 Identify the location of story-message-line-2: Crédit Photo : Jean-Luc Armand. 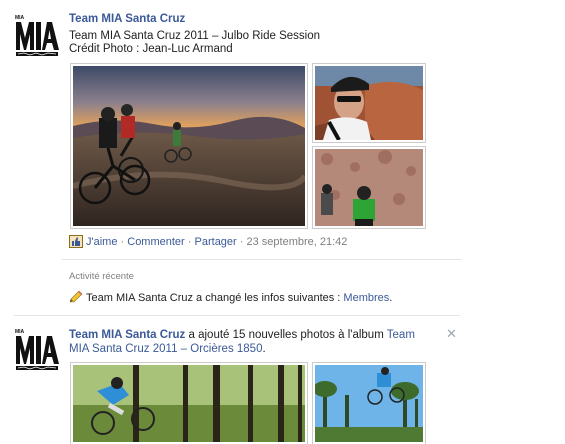
(151, 49).